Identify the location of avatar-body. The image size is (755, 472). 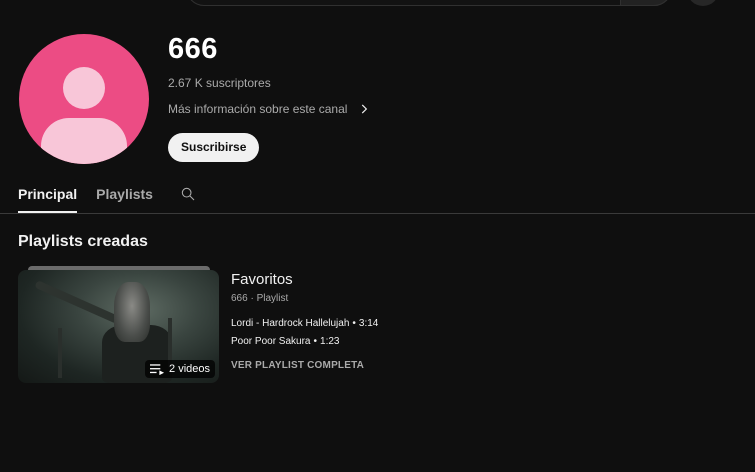
(84, 141).